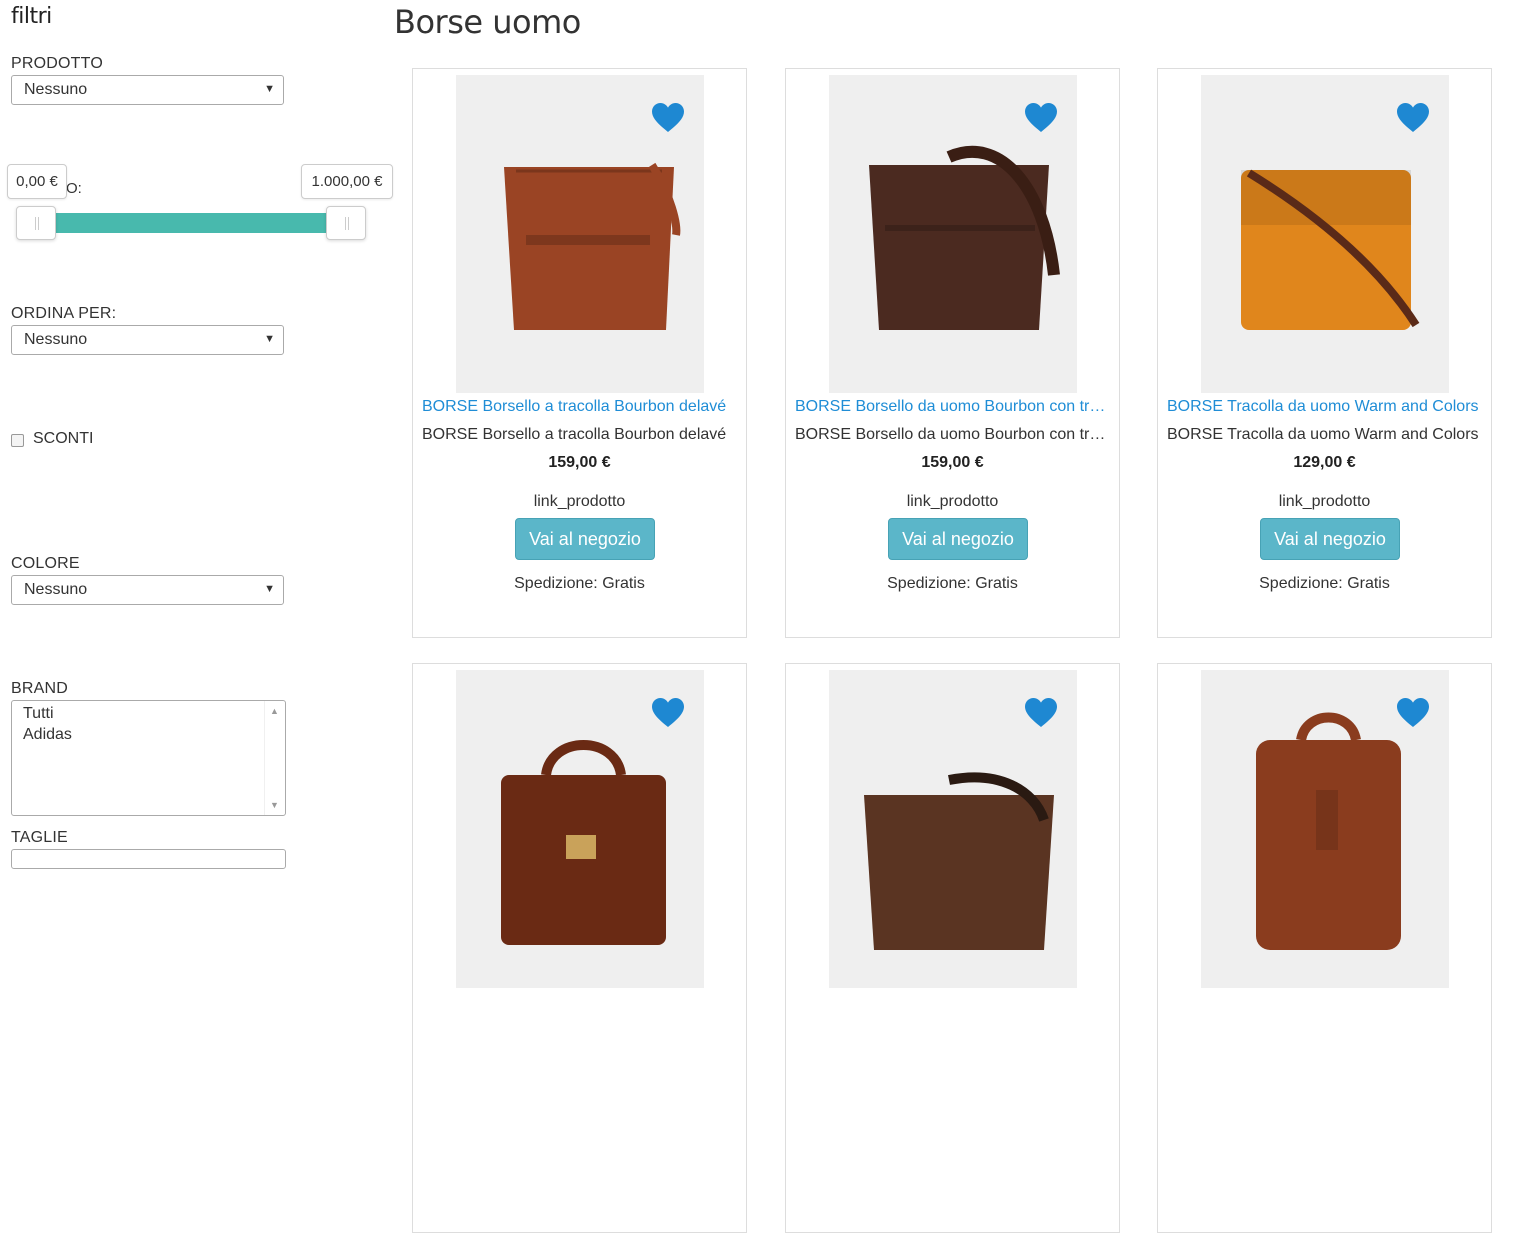 The image size is (1514, 1233). I want to click on scroll-down-icon: ▼, so click(274, 805).